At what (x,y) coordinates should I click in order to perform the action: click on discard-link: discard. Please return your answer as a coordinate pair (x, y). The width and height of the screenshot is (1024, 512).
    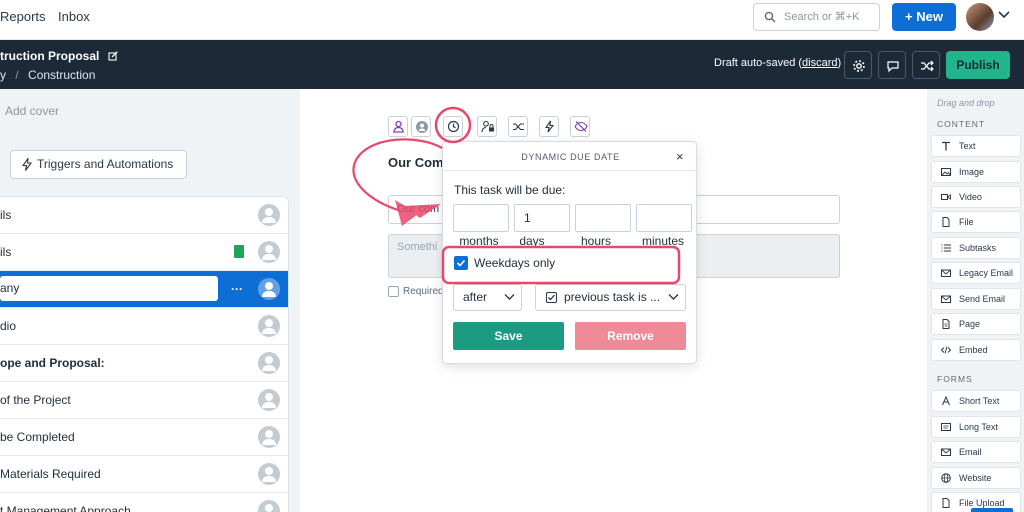
    Looking at the image, I should click on (819, 63).